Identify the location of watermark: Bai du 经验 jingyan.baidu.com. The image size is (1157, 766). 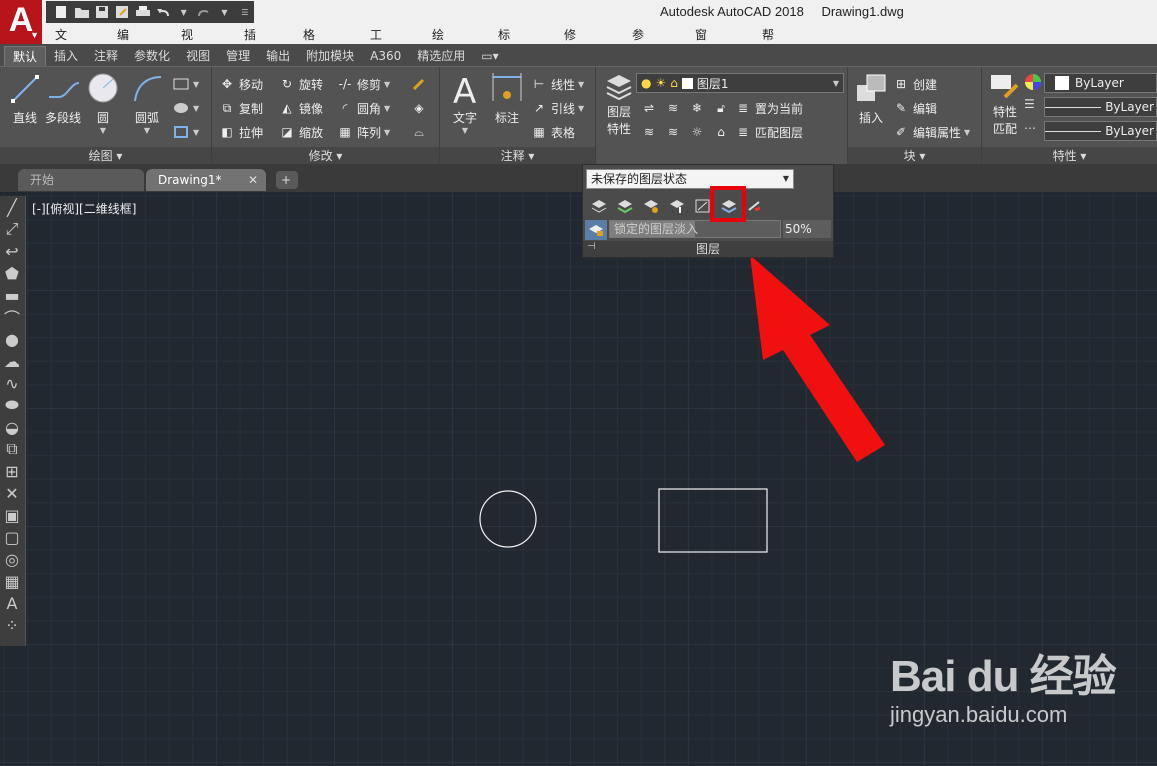
(1003, 684).